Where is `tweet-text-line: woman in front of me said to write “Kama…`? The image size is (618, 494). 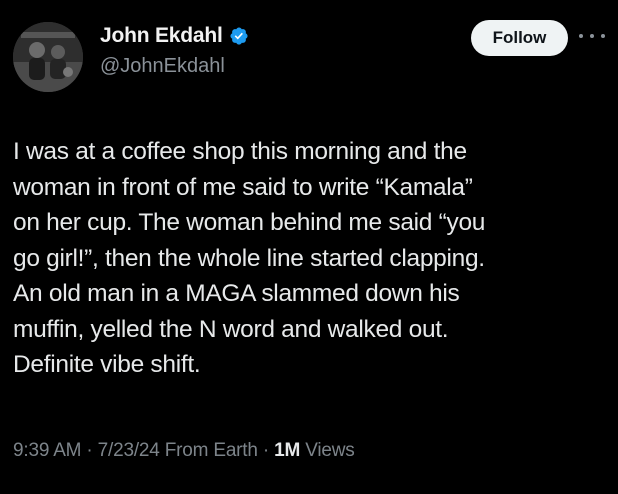 tweet-text-line: woman in front of me said to write “Kama… is located at coordinates (243, 187).